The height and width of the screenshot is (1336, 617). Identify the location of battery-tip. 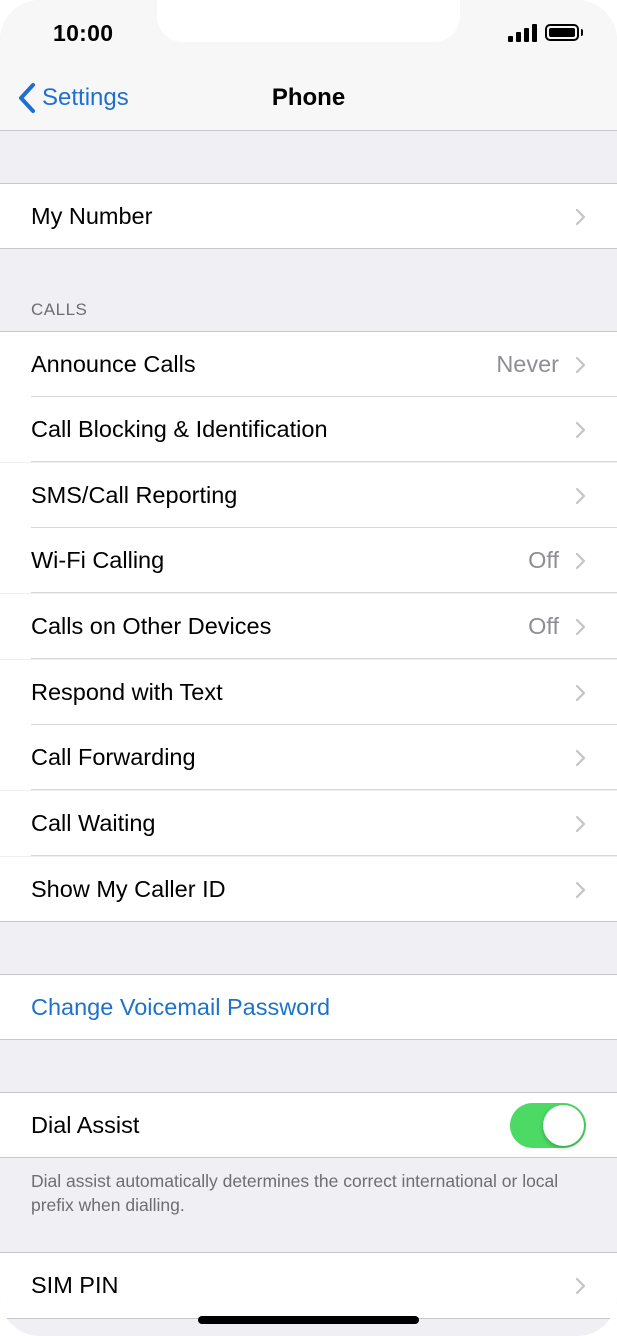
(582, 32).